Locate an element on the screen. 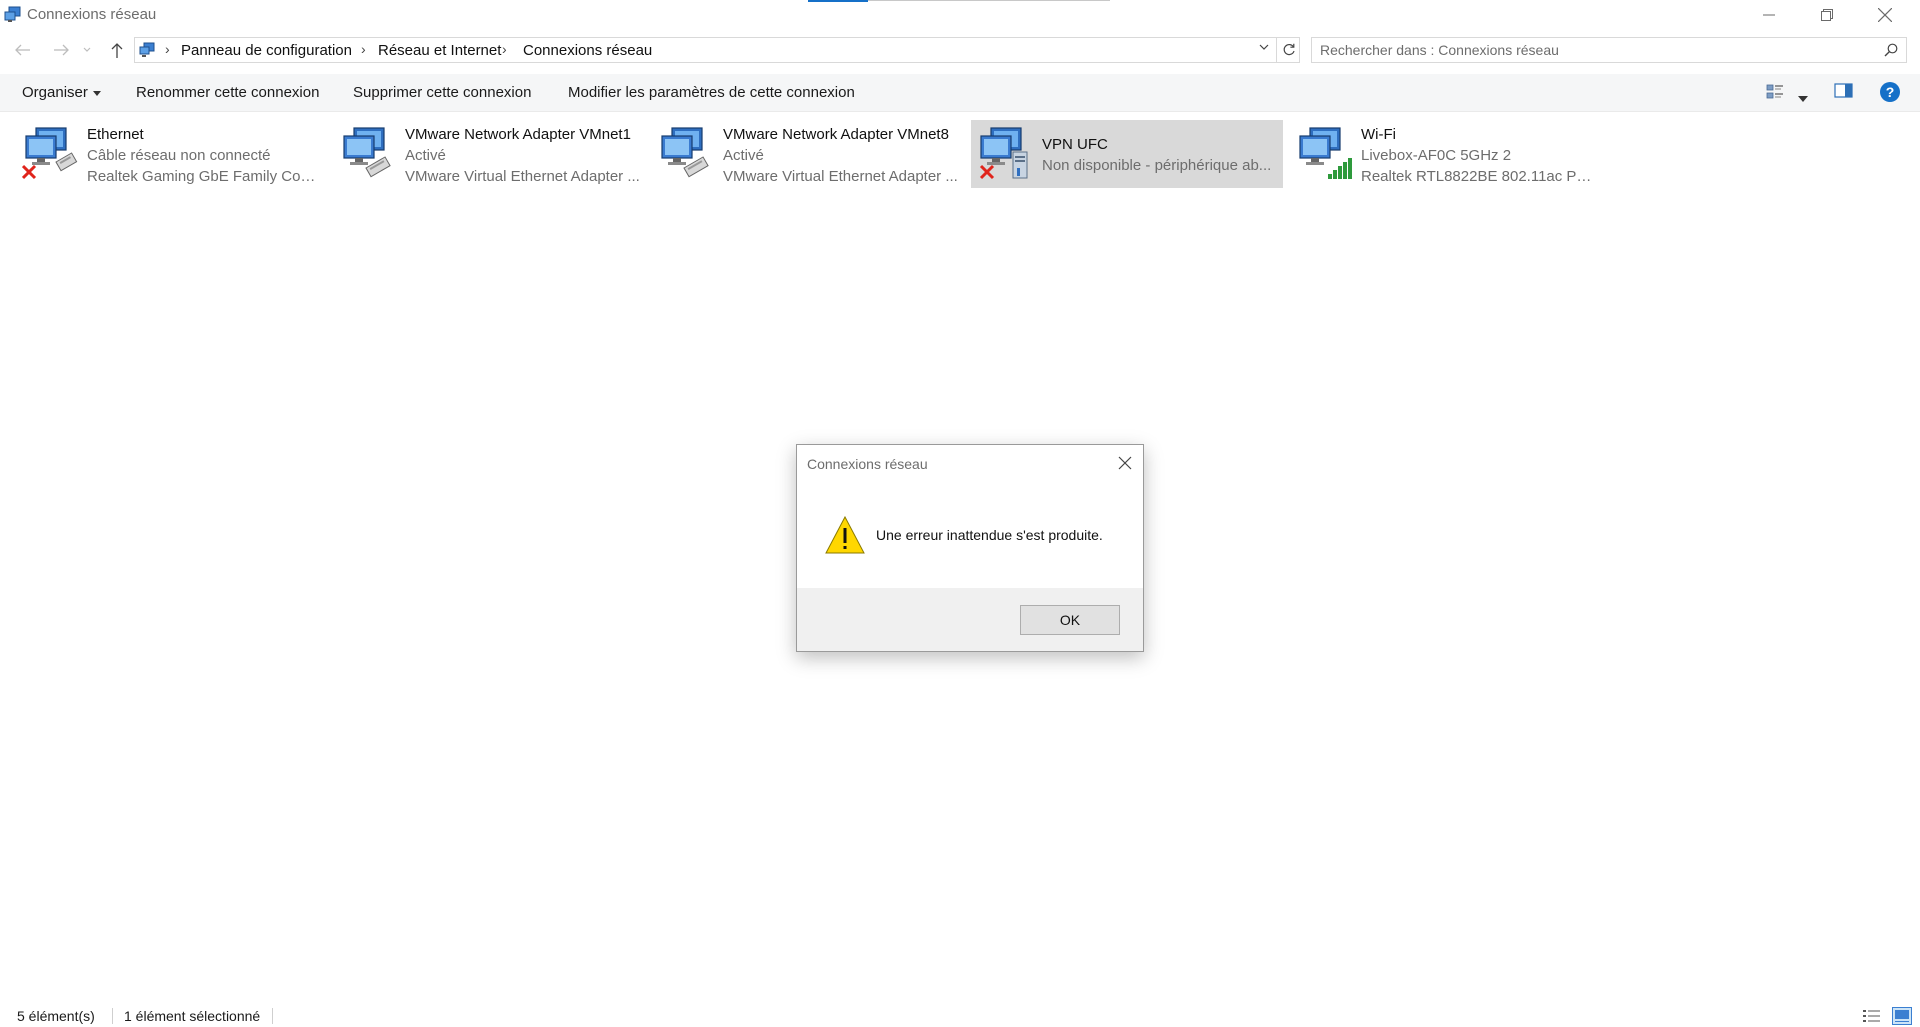 This screenshot has height=1027, width=1920. view-options-icon is located at coordinates (1774, 91).